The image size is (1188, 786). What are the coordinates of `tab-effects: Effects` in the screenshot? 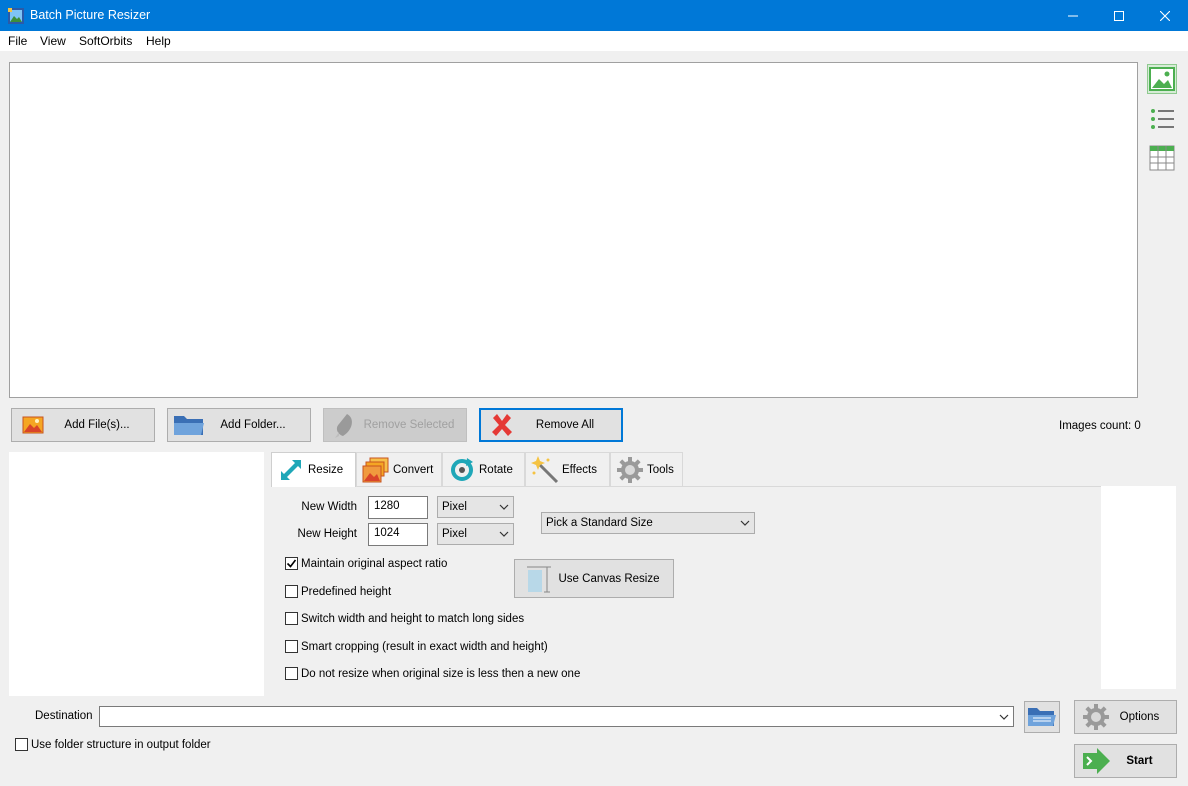 It's located at (567, 469).